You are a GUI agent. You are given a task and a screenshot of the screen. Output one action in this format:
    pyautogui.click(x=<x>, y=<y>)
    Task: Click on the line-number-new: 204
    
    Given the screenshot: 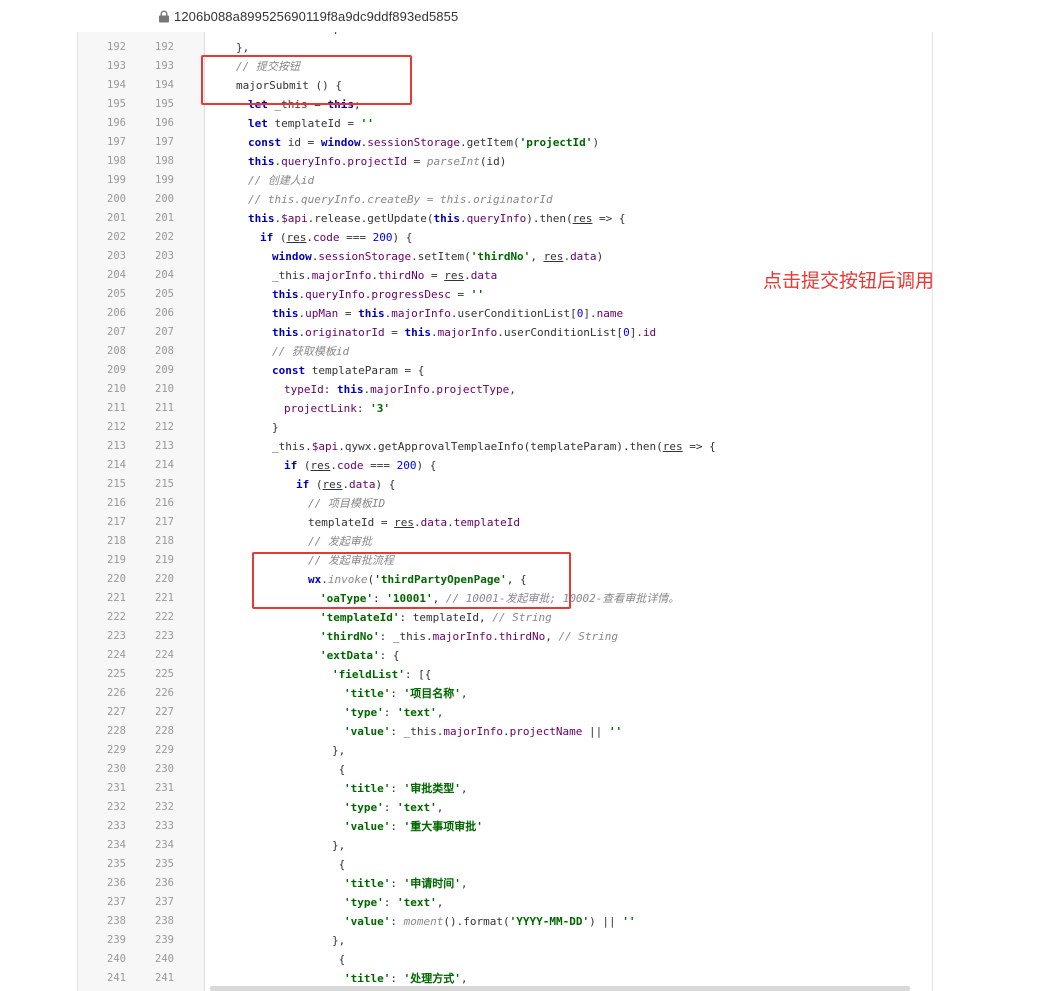 What is the action you would take?
    pyautogui.click(x=164, y=275)
    